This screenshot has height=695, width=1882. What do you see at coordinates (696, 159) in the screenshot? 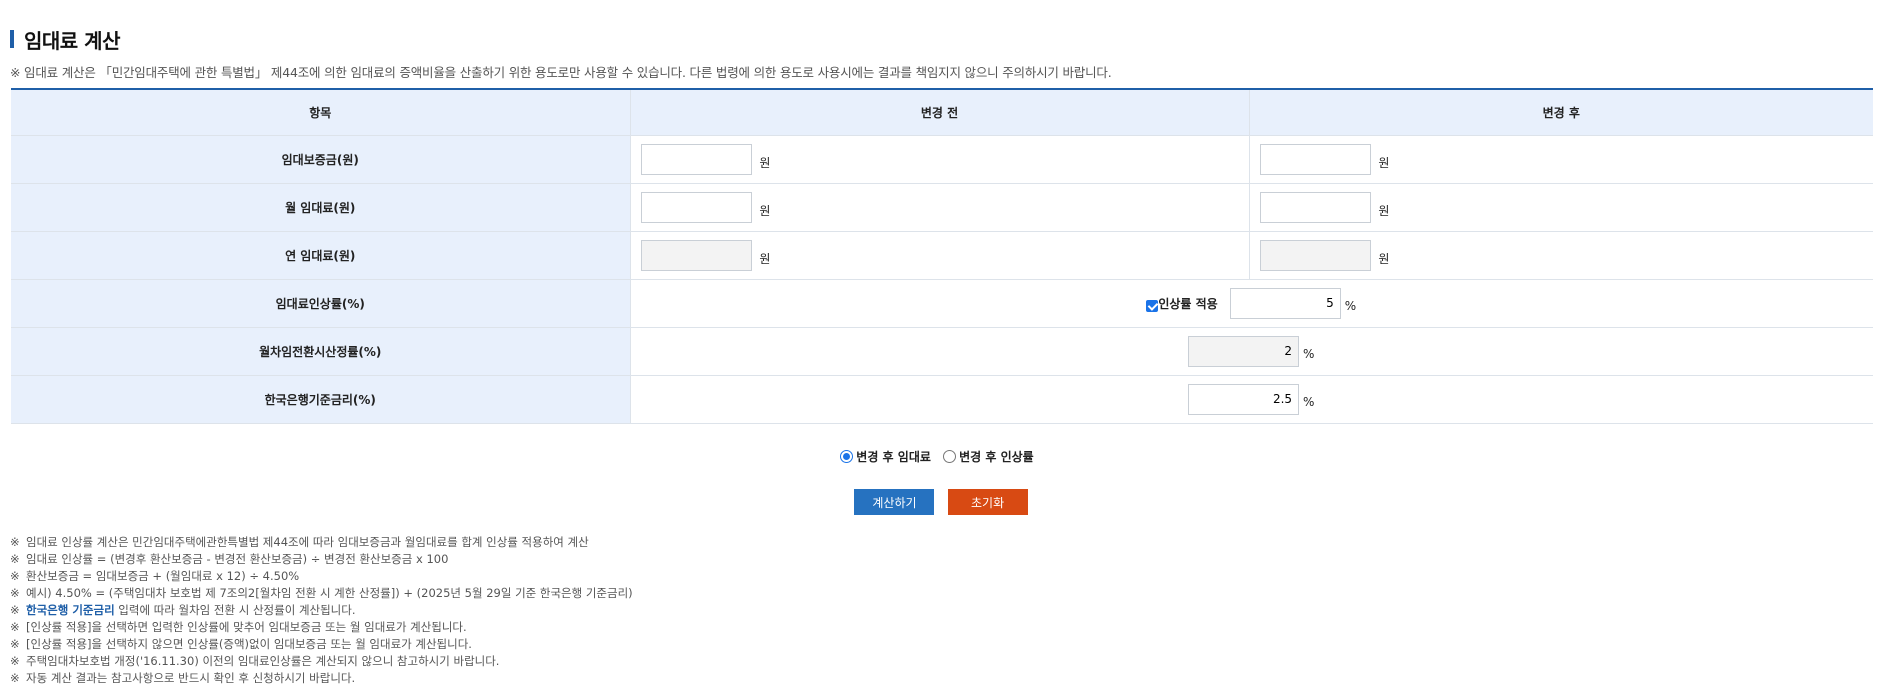
I see `deposit-before-input` at bounding box center [696, 159].